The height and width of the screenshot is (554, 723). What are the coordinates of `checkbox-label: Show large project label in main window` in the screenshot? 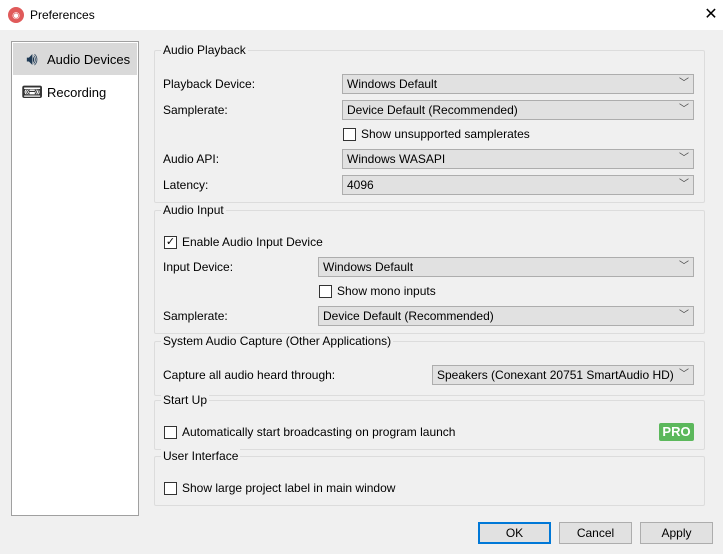 It's located at (289, 488).